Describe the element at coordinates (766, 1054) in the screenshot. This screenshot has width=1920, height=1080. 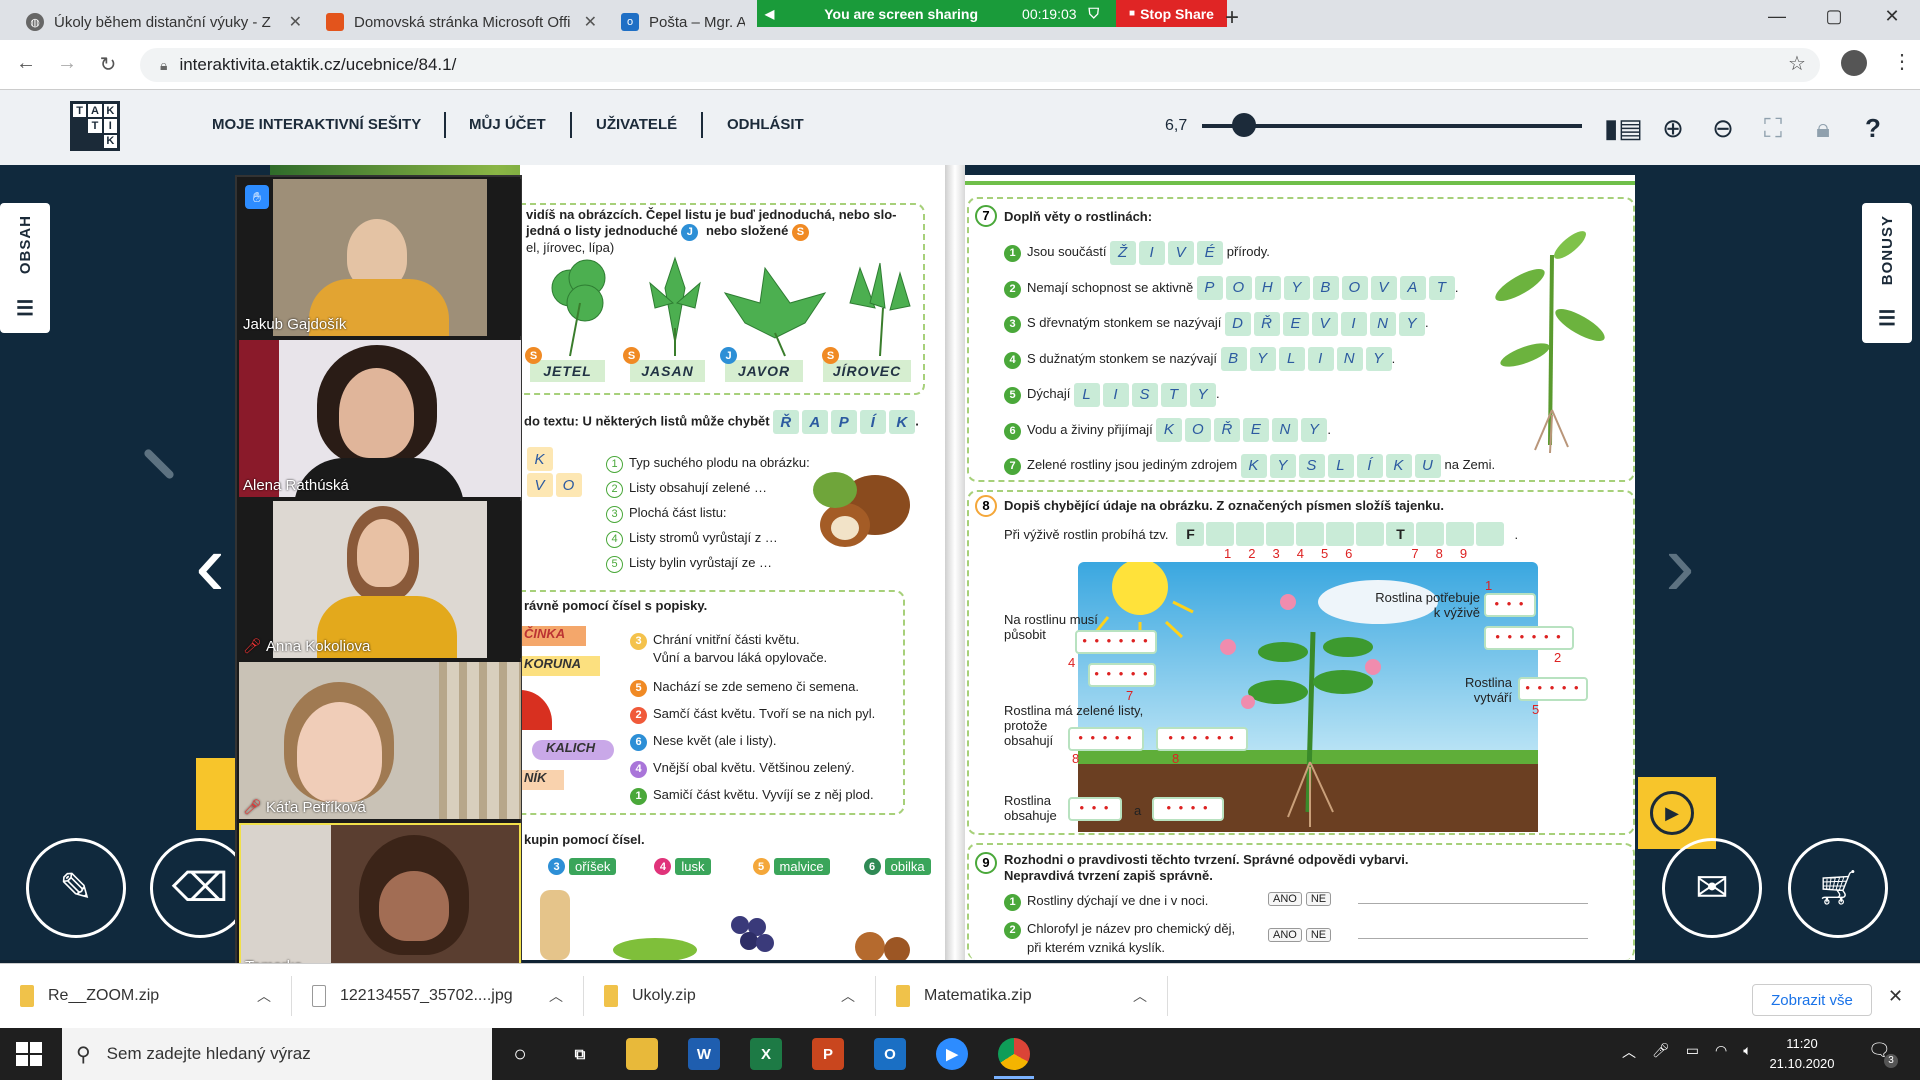
I see `excel-icon: X` at that location.